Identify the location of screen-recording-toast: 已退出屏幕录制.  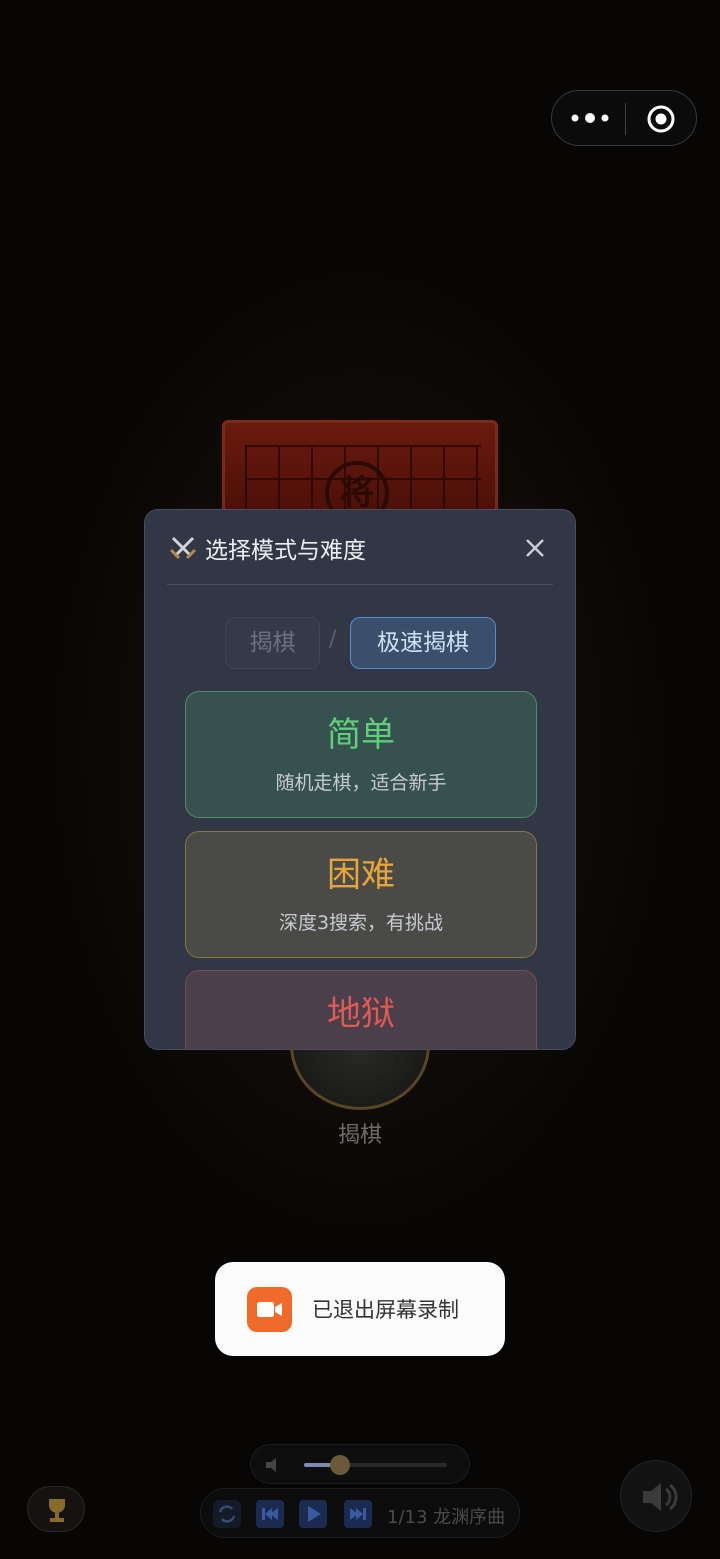
(360, 1309).